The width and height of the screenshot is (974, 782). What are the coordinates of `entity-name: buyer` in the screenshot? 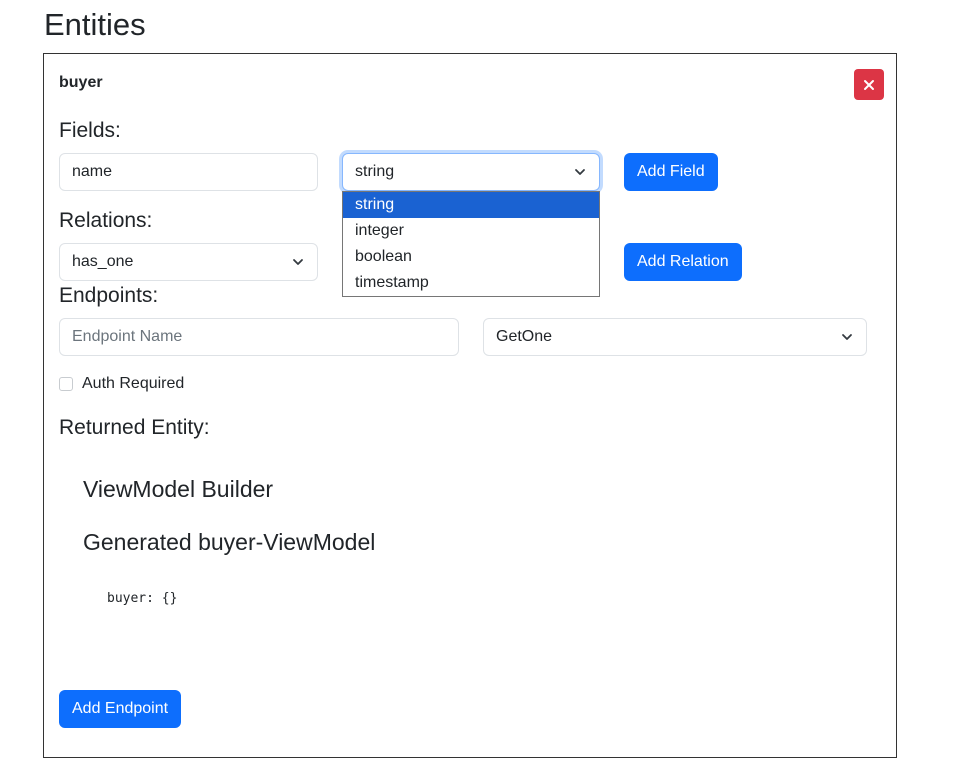 It's located at (81, 82).